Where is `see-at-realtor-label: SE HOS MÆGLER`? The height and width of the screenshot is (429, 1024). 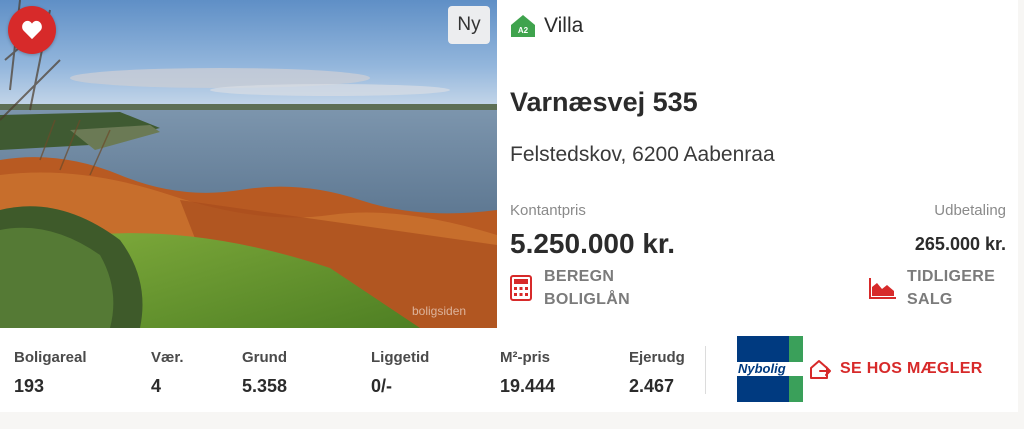
see-at-realtor-label: SE HOS MÆGLER is located at coordinates (911, 368).